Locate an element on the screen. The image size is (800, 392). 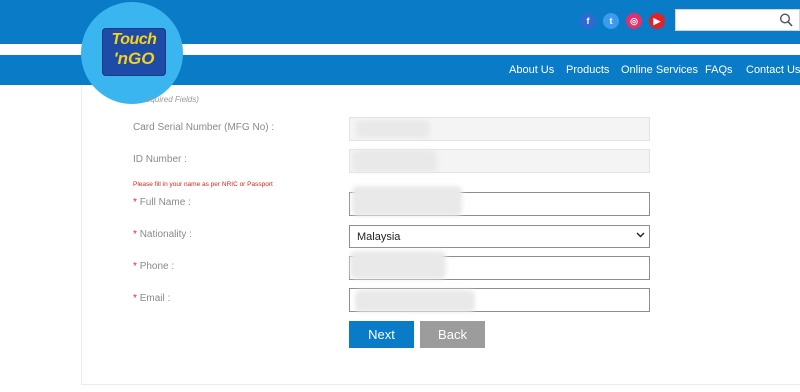
full-name-label-text: Full Name : is located at coordinates (165, 202).